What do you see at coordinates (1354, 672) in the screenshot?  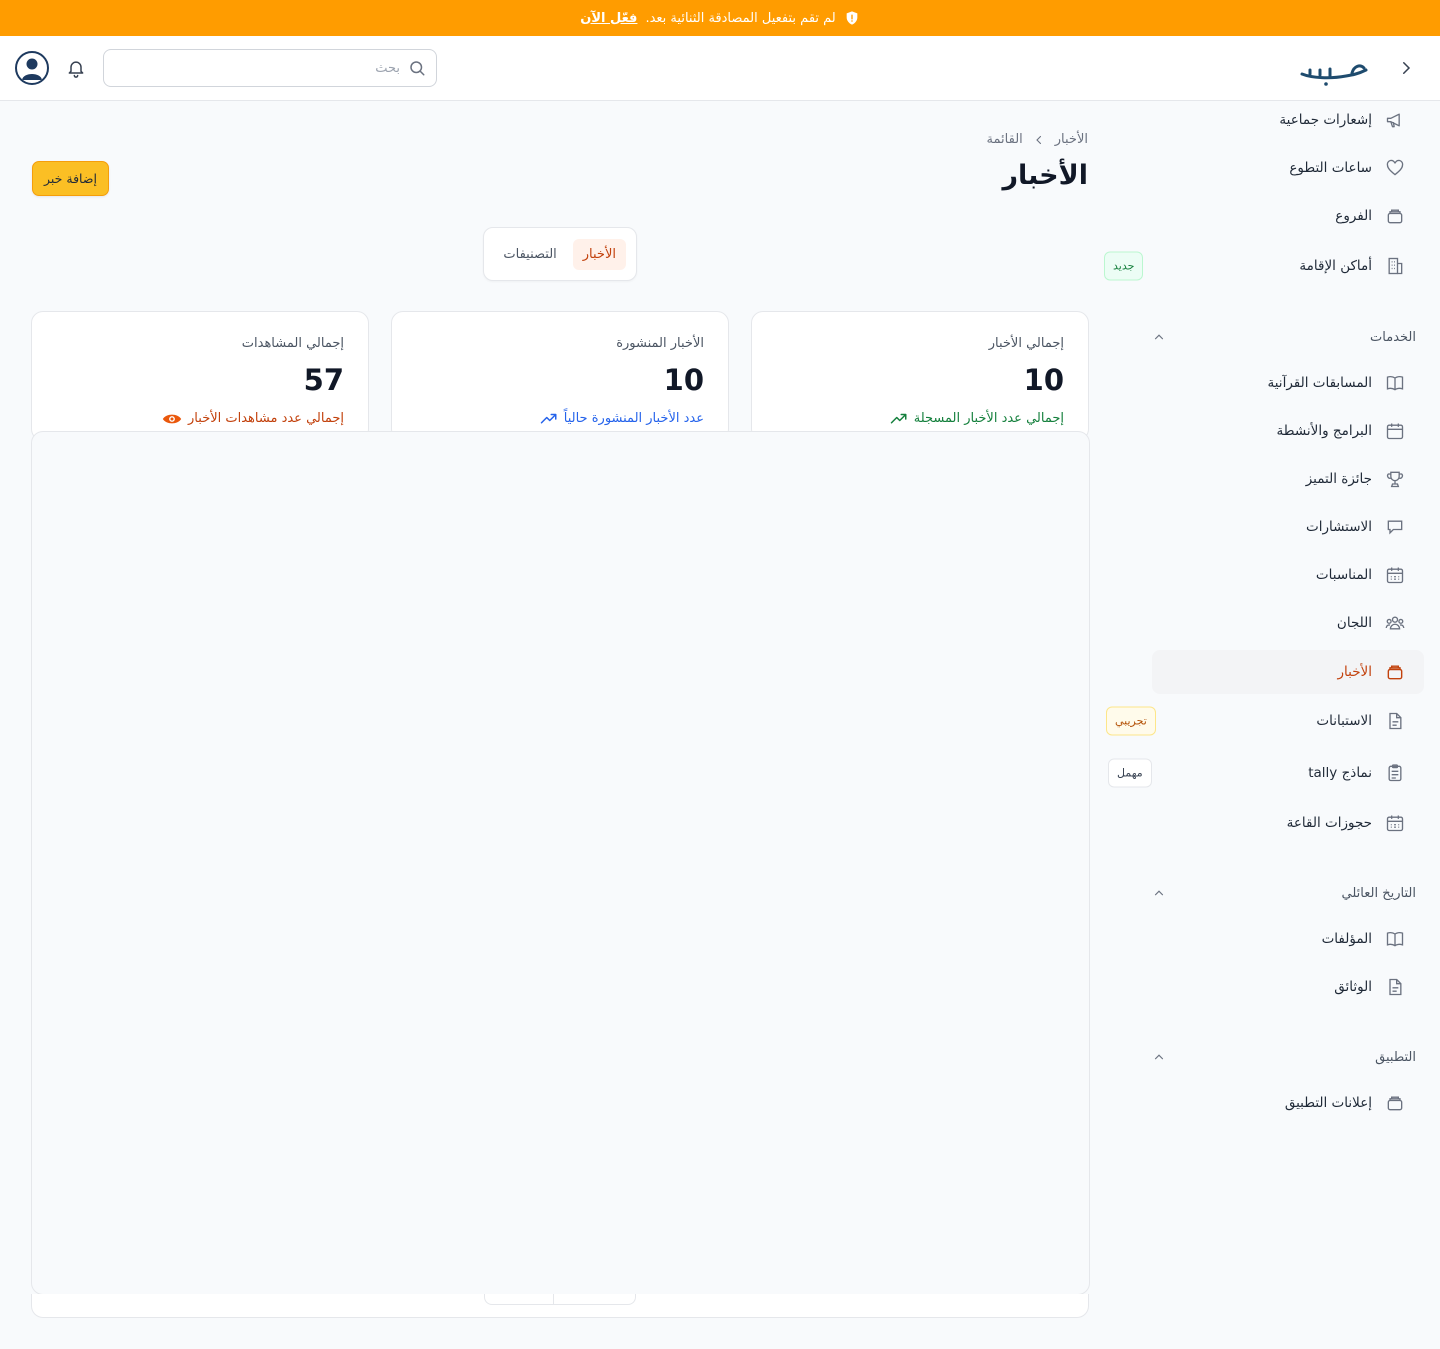 I see `sidebar-item-label: الأخبار` at bounding box center [1354, 672].